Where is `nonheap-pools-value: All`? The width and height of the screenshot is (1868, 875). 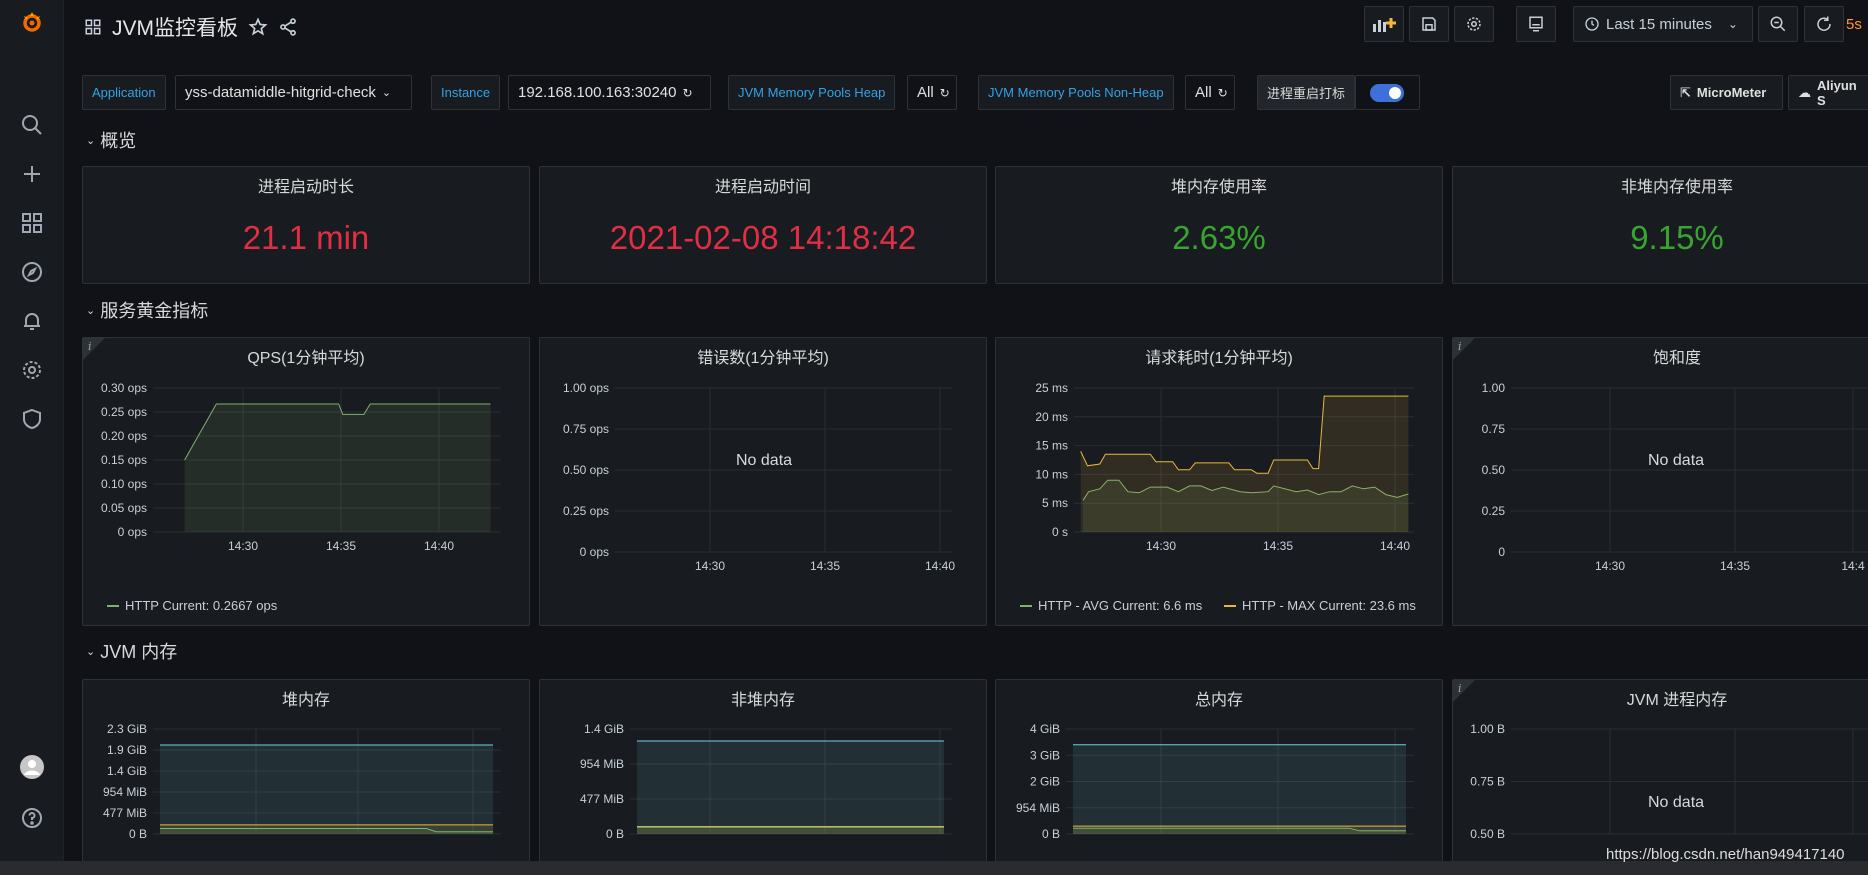 nonheap-pools-value: All is located at coordinates (1203, 92).